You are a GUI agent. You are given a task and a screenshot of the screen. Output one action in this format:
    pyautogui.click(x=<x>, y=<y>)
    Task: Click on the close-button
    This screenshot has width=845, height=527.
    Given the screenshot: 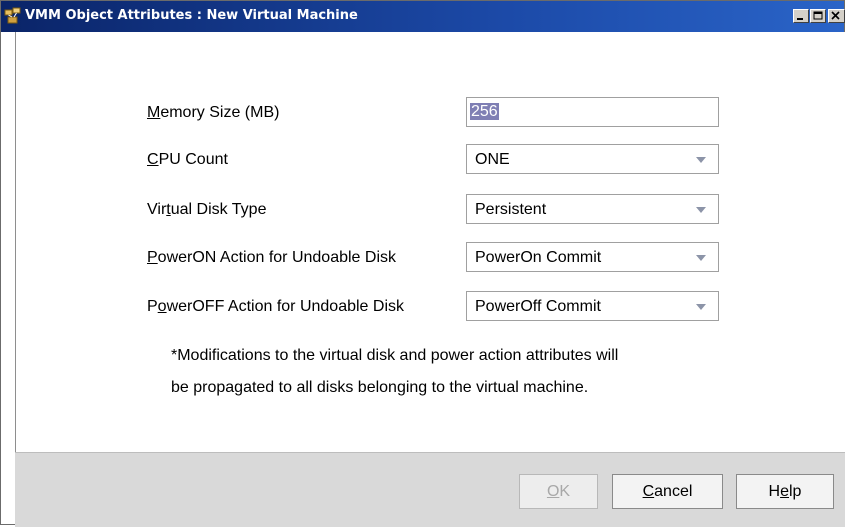 What is the action you would take?
    pyautogui.click(x=836, y=16)
    